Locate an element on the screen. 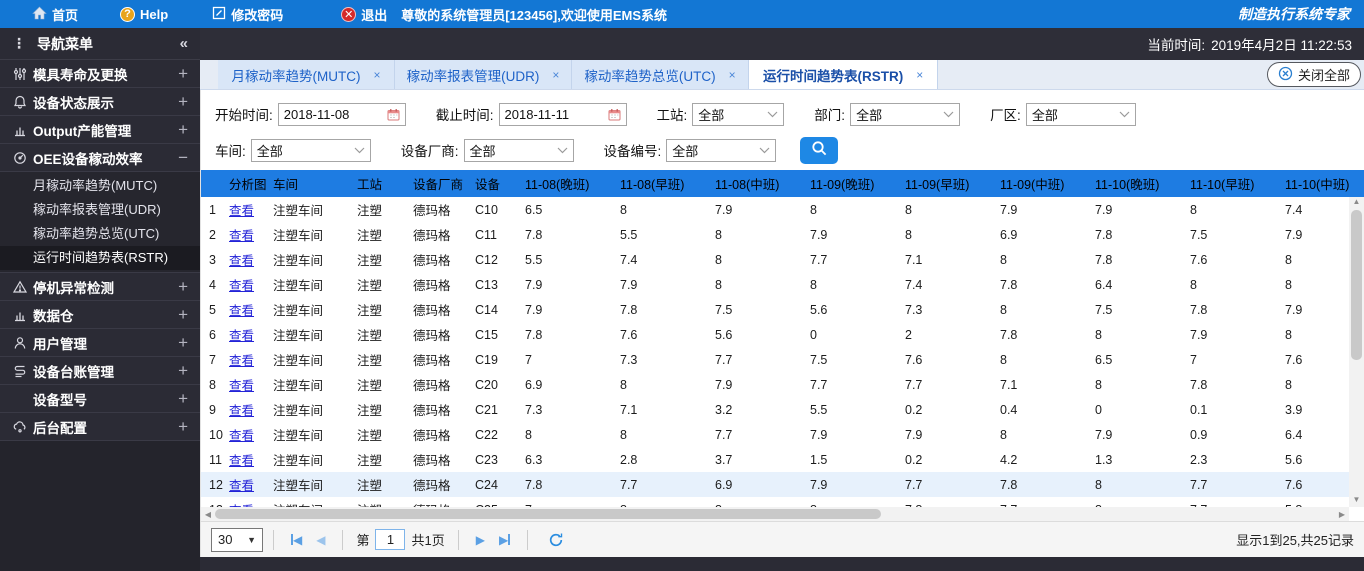 The width and height of the screenshot is (1364, 571). shift-value-cell: 1.3 is located at coordinates (1104, 459).